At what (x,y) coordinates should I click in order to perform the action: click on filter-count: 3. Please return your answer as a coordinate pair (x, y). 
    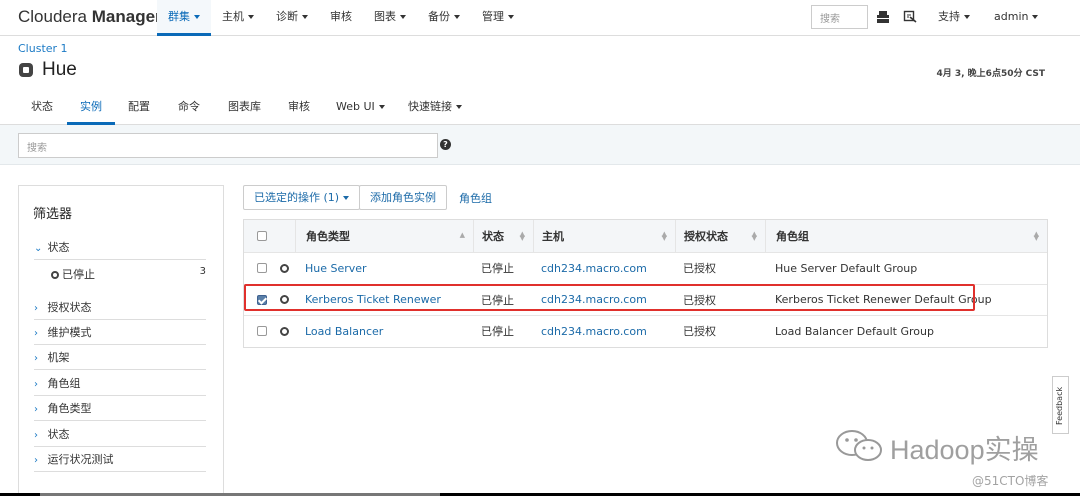
    Looking at the image, I should click on (202, 271).